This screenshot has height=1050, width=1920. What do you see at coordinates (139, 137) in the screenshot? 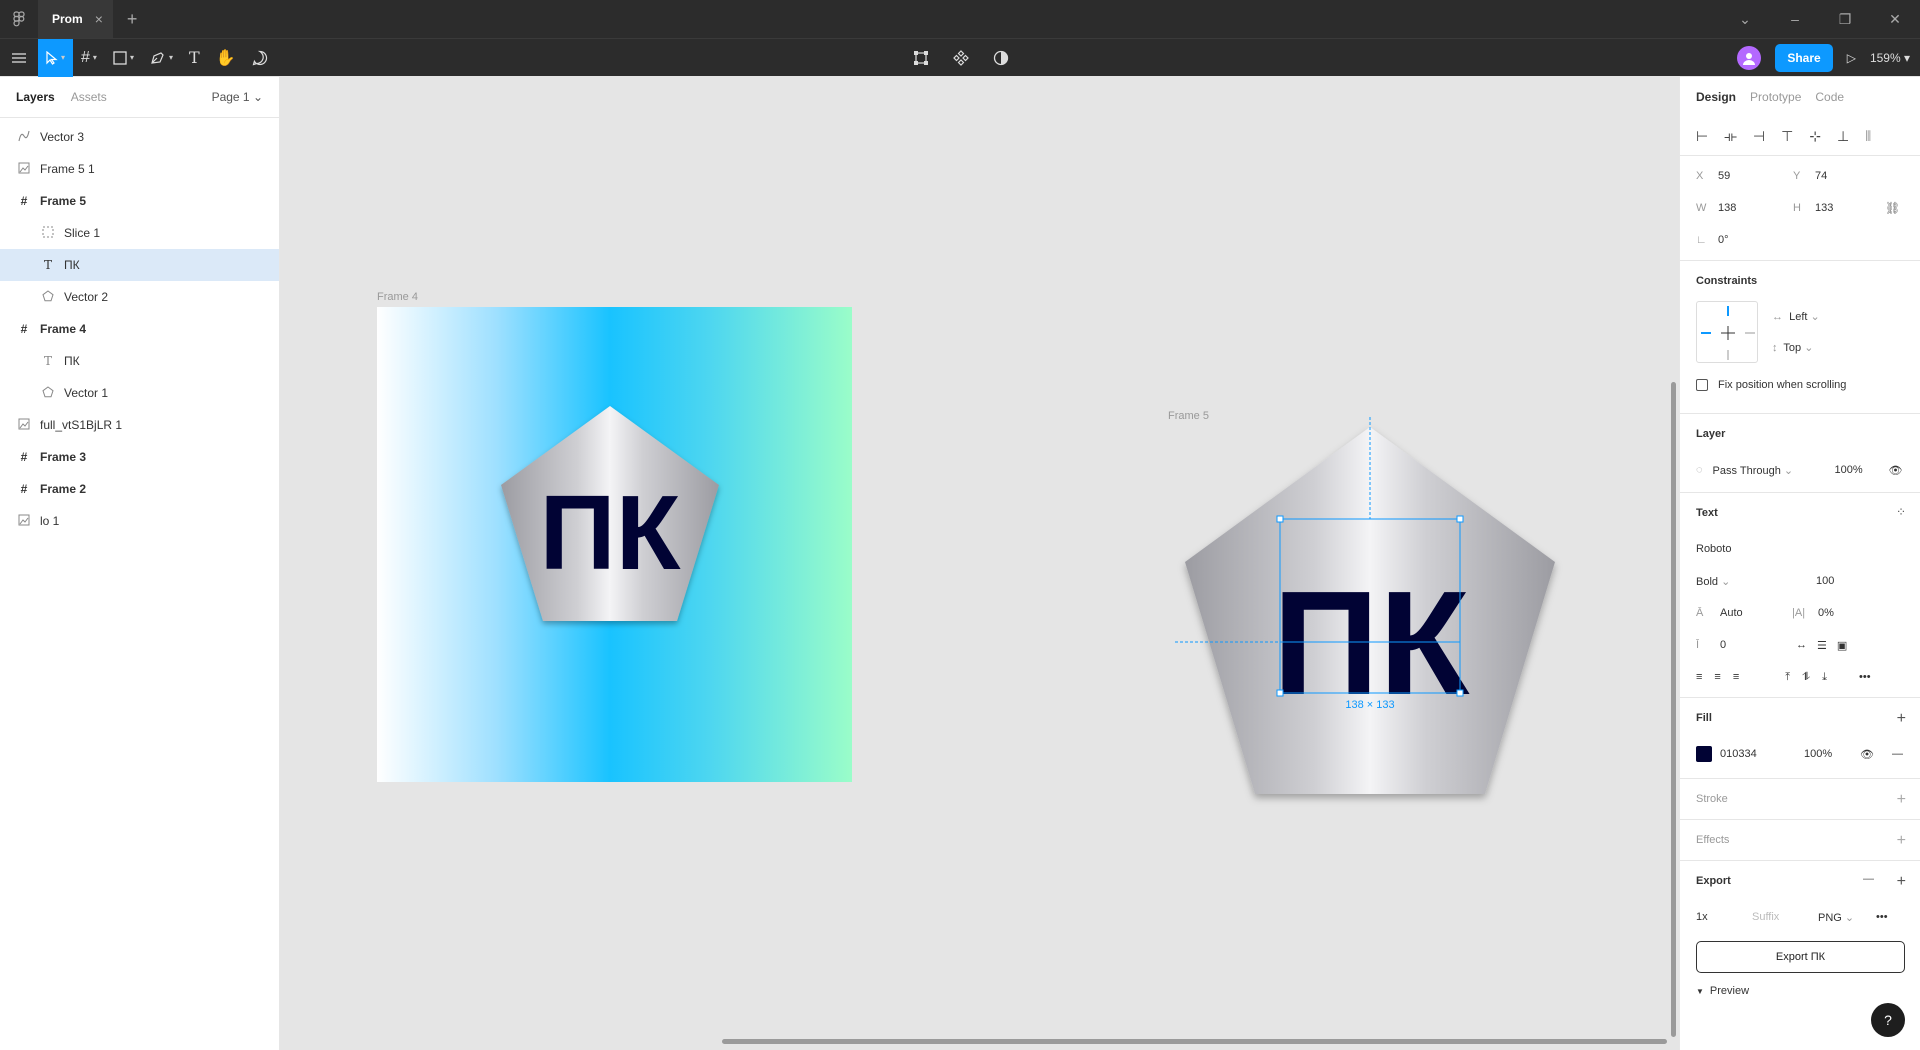
I see `layer-item: Vector 3` at bounding box center [139, 137].